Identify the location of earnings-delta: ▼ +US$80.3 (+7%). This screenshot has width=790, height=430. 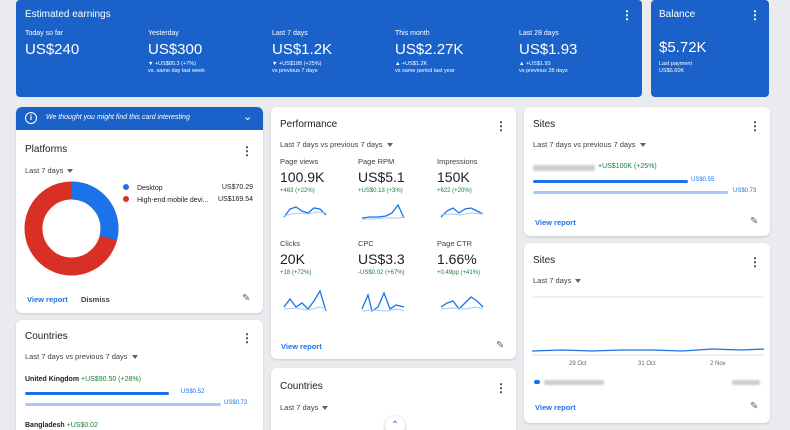
(172, 64).